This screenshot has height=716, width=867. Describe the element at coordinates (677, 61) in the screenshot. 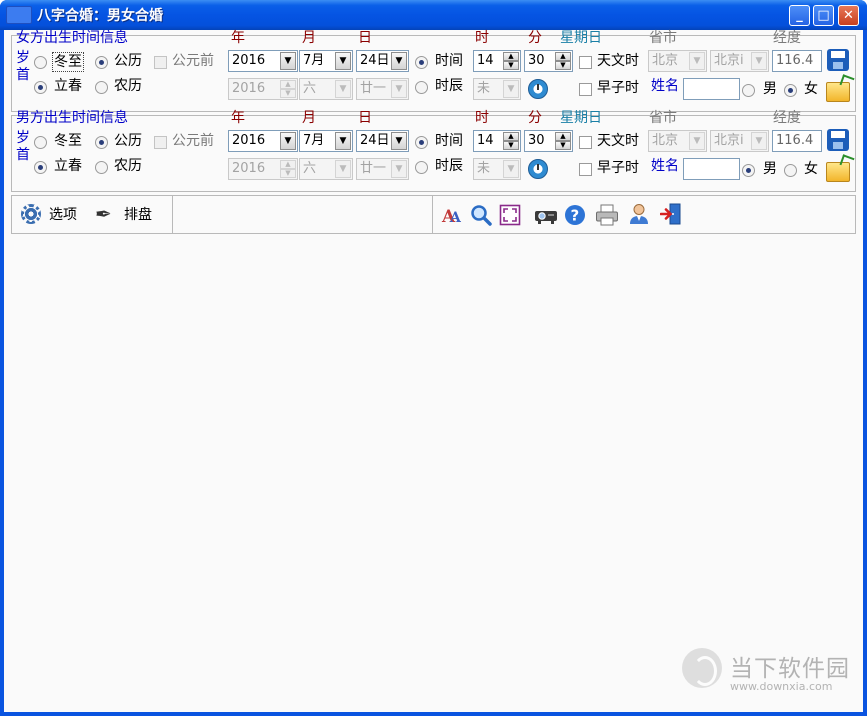

I see `province-select: 北京 ▼` at that location.